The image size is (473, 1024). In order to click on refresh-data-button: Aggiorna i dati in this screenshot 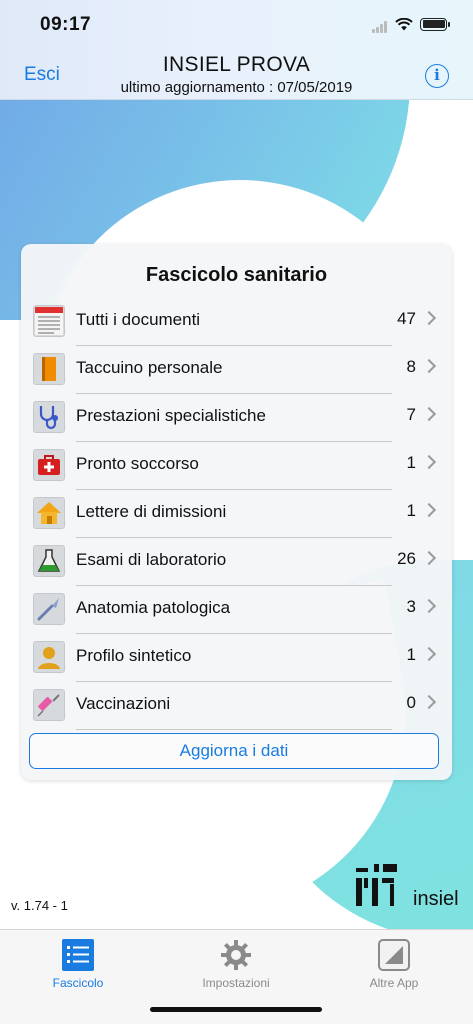, I will do `click(234, 751)`.